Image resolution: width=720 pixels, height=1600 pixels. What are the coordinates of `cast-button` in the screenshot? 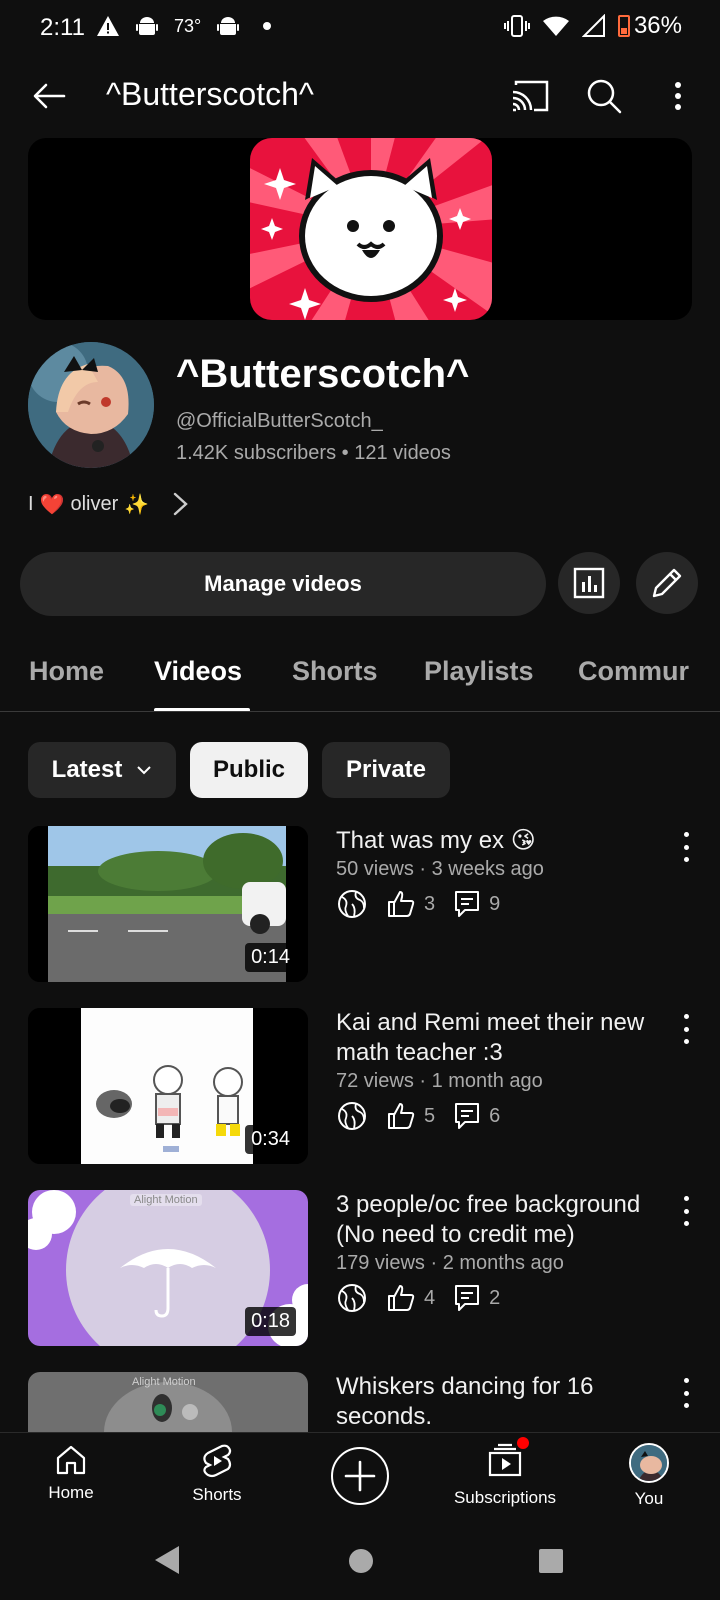 It's located at (530, 96).